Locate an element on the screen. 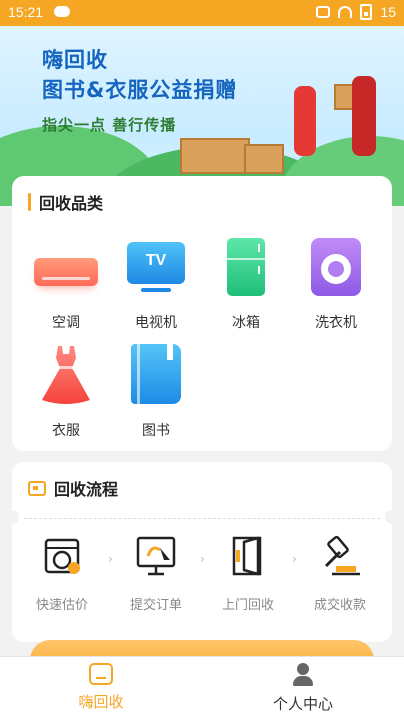 The height and width of the screenshot is (720, 404). category-label: 衣服 is located at coordinates (66, 431).